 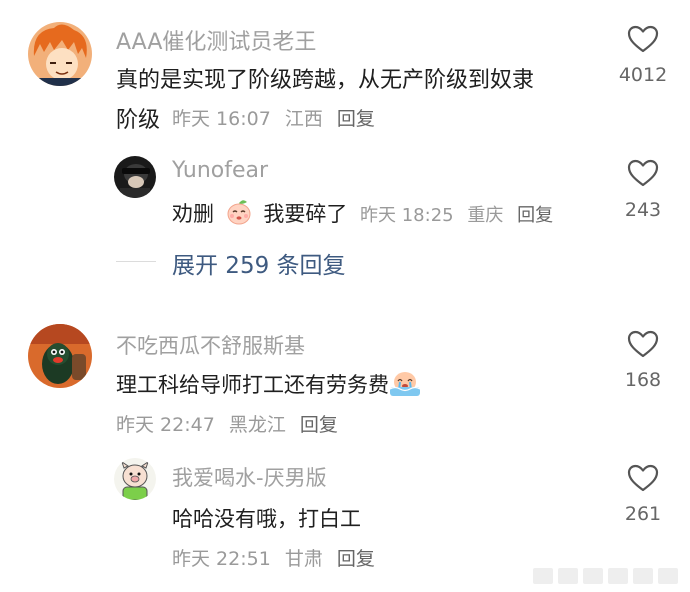 What do you see at coordinates (259, 214) in the screenshot?
I see `reply-text: 劝删 我要碎了` at bounding box center [259, 214].